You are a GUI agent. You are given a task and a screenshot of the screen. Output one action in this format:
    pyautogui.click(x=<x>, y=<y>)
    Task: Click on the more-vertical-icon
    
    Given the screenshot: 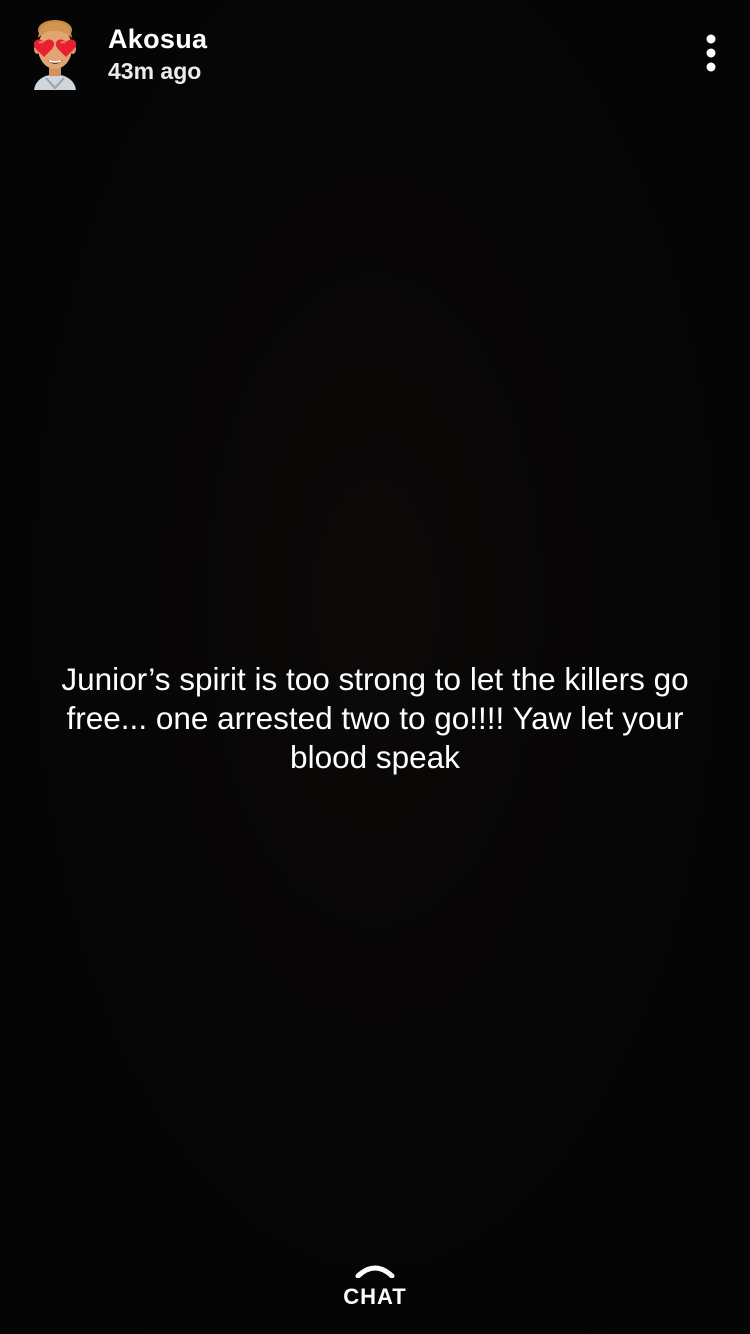 What is the action you would take?
    pyautogui.click(x=711, y=53)
    